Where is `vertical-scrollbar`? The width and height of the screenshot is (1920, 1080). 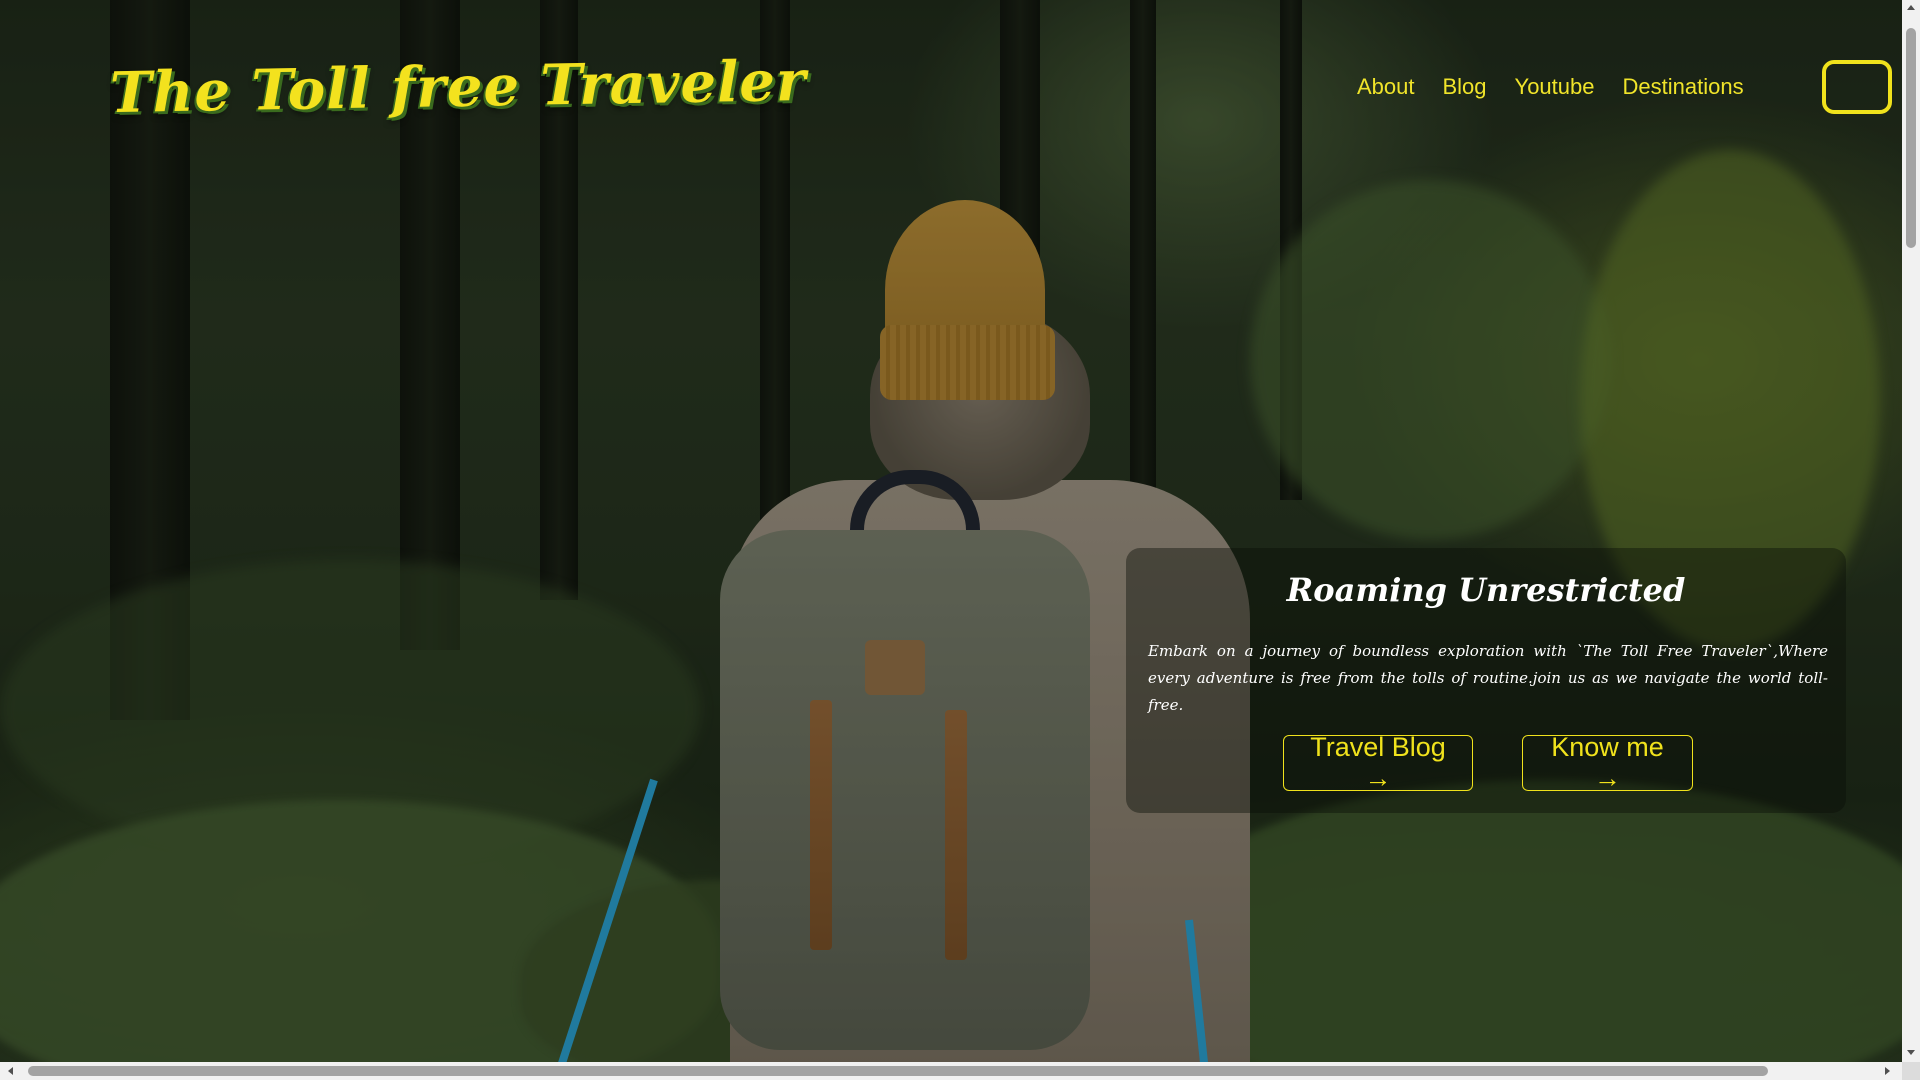 vertical-scrollbar is located at coordinates (1911, 531).